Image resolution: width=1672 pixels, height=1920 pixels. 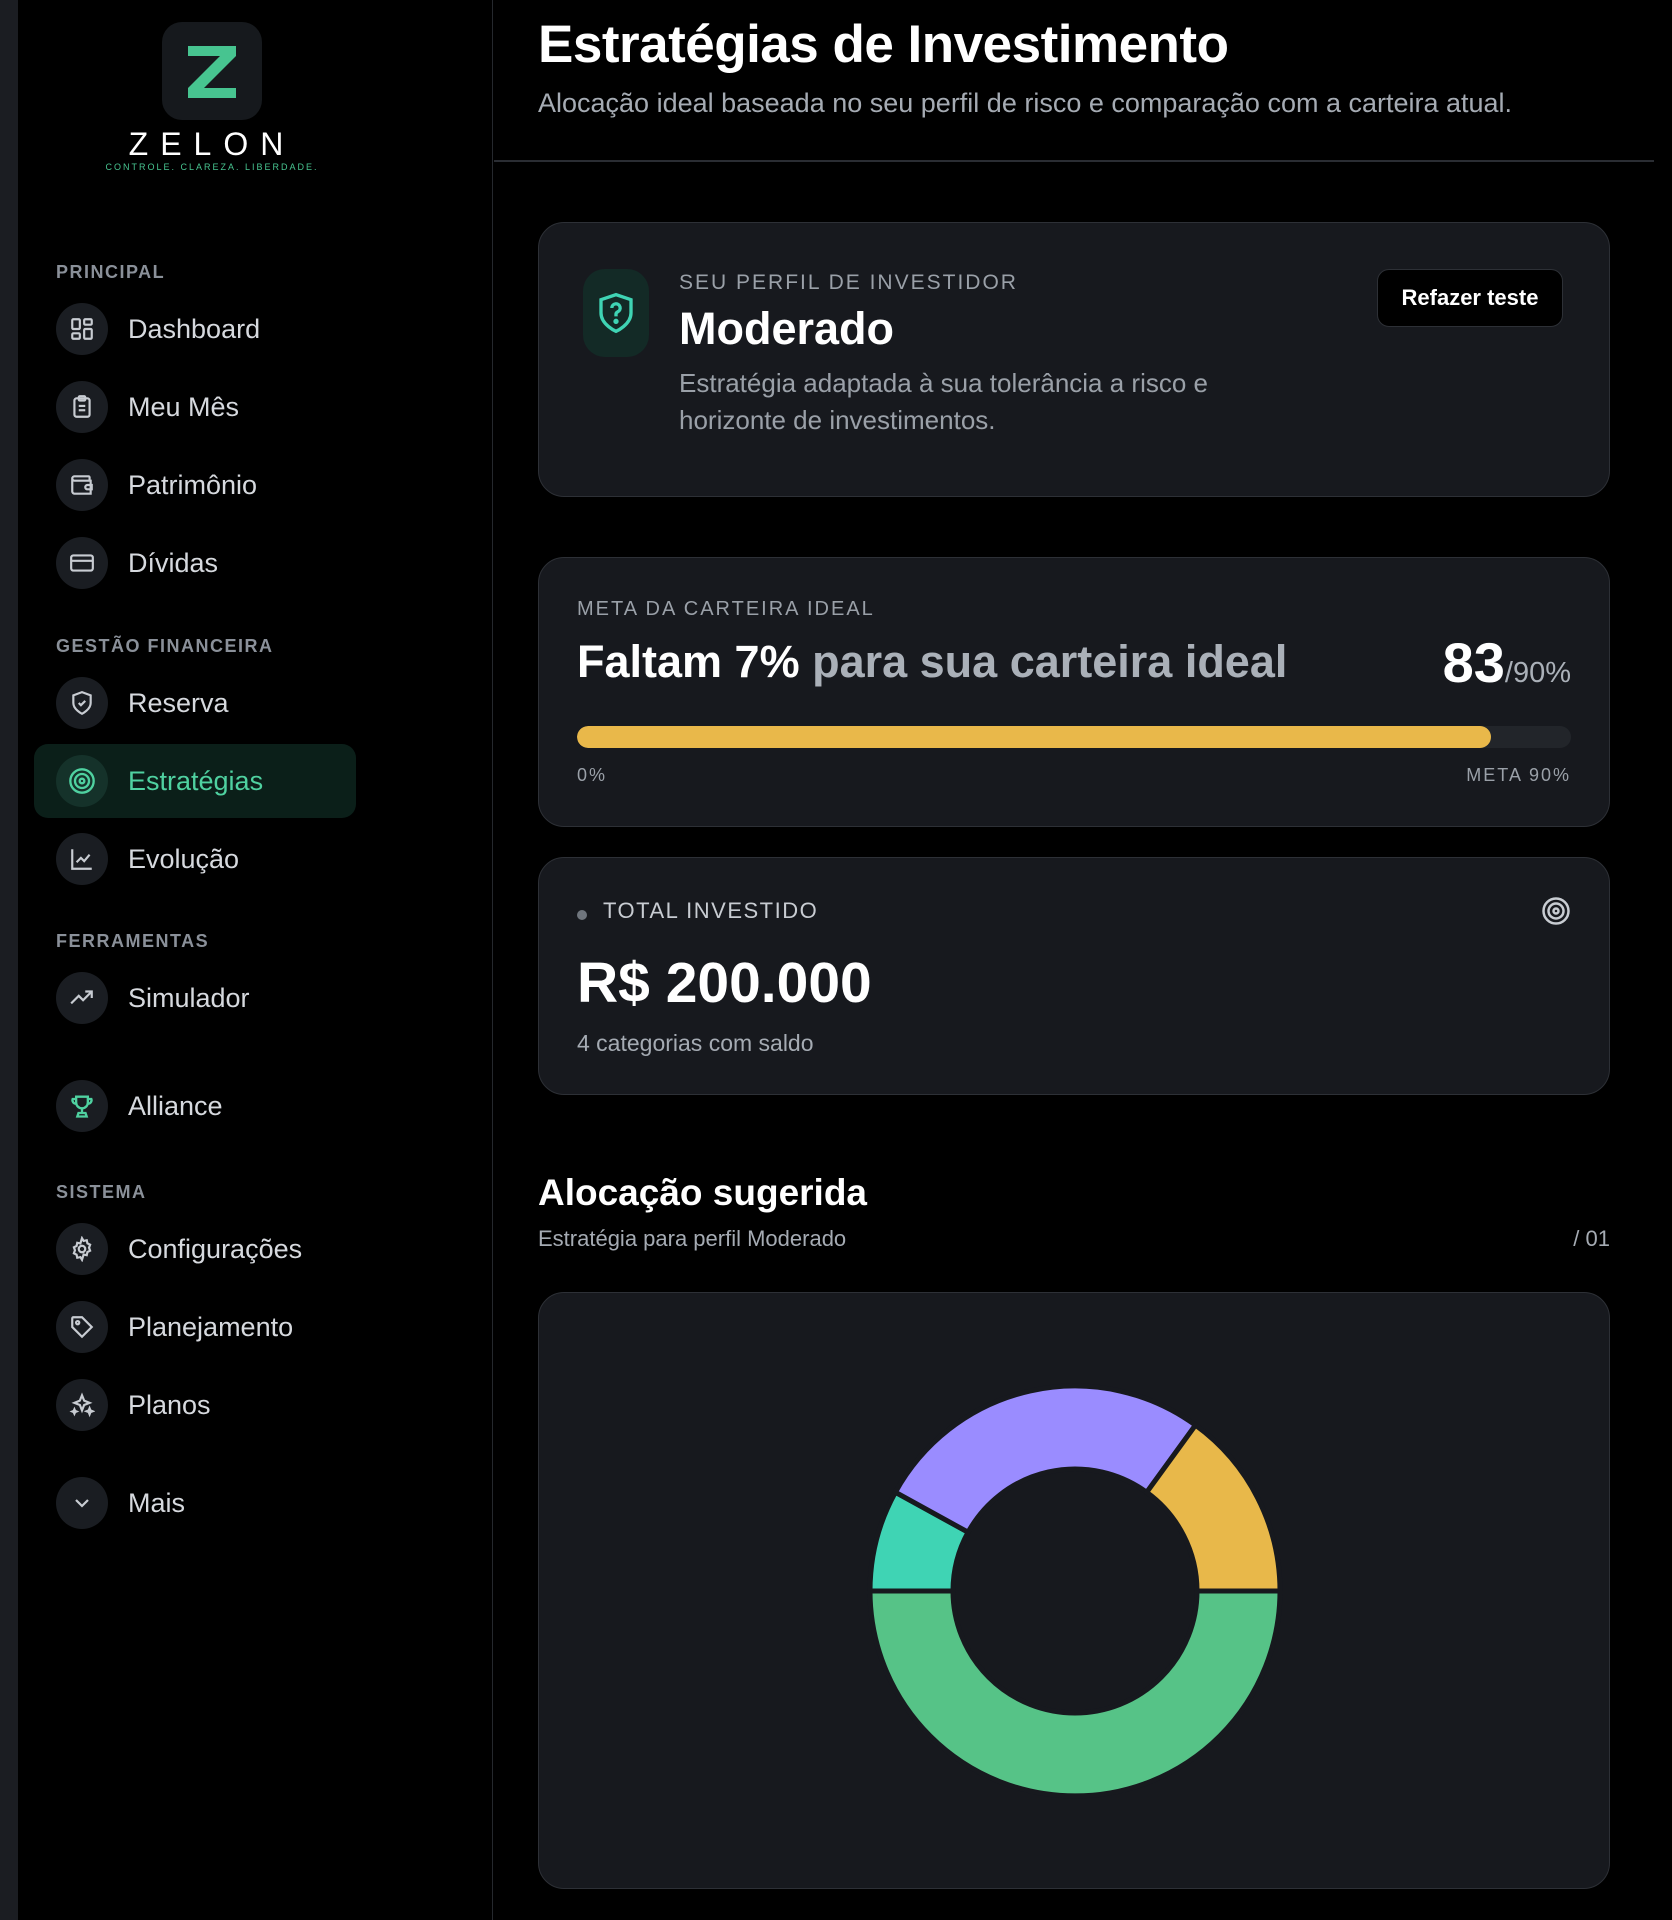 I want to click on sidebar-item-meu-mes: Meu Mês, so click(x=195, y=407).